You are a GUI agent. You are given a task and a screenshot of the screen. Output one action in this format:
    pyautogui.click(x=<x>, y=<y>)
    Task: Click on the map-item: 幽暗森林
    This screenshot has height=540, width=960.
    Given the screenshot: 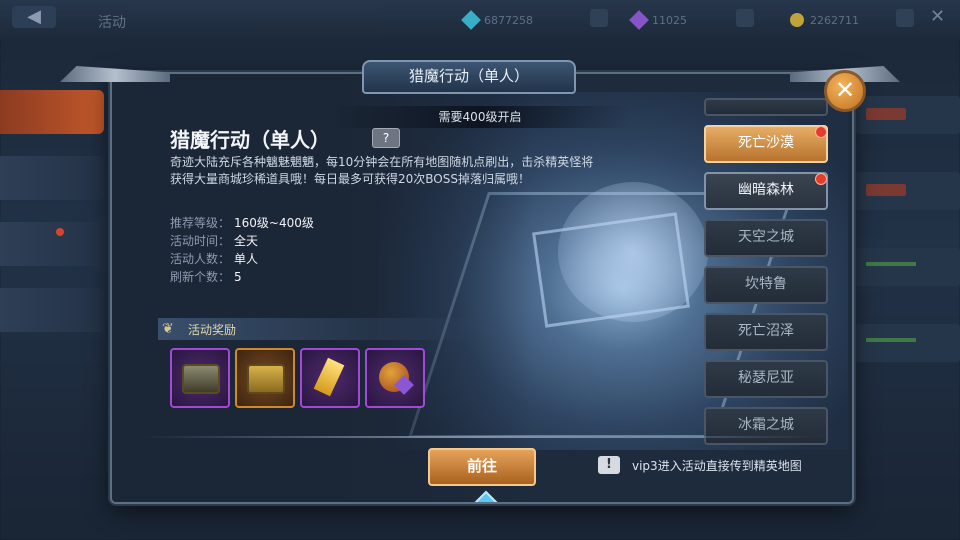 What is the action you would take?
    pyautogui.click(x=766, y=191)
    